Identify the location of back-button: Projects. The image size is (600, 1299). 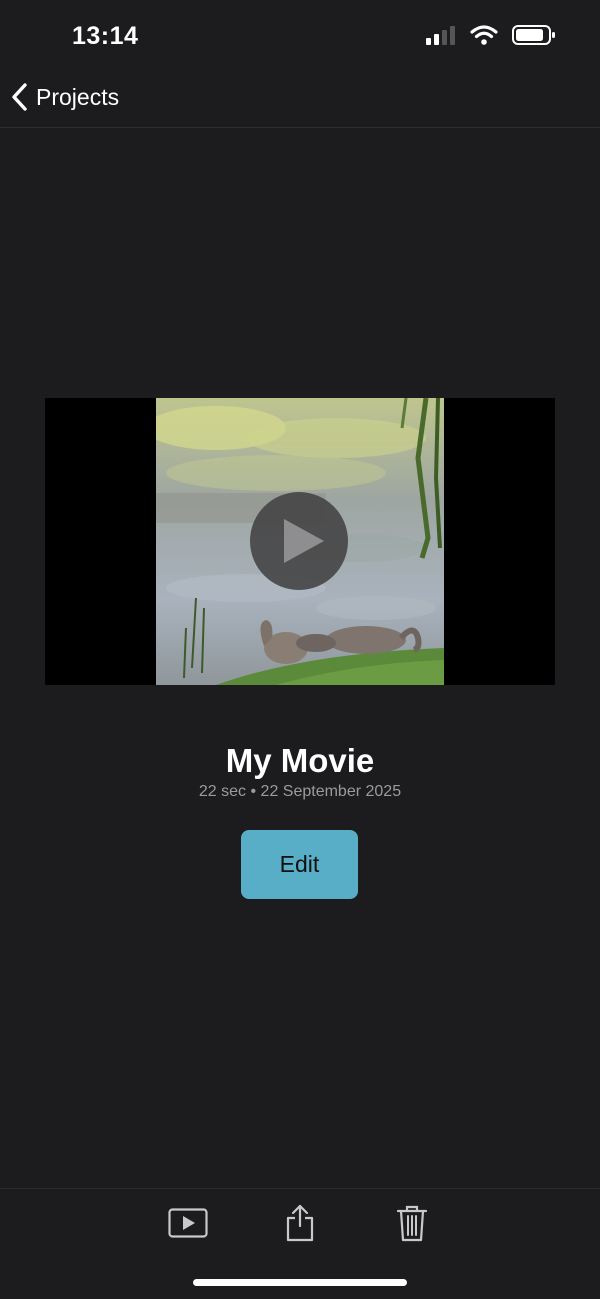
(64, 97).